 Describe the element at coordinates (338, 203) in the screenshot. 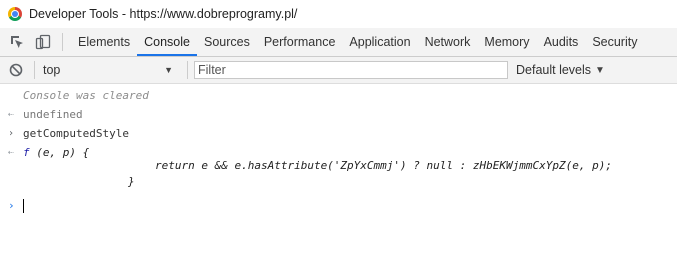

I see `console-prompt: ›` at that location.